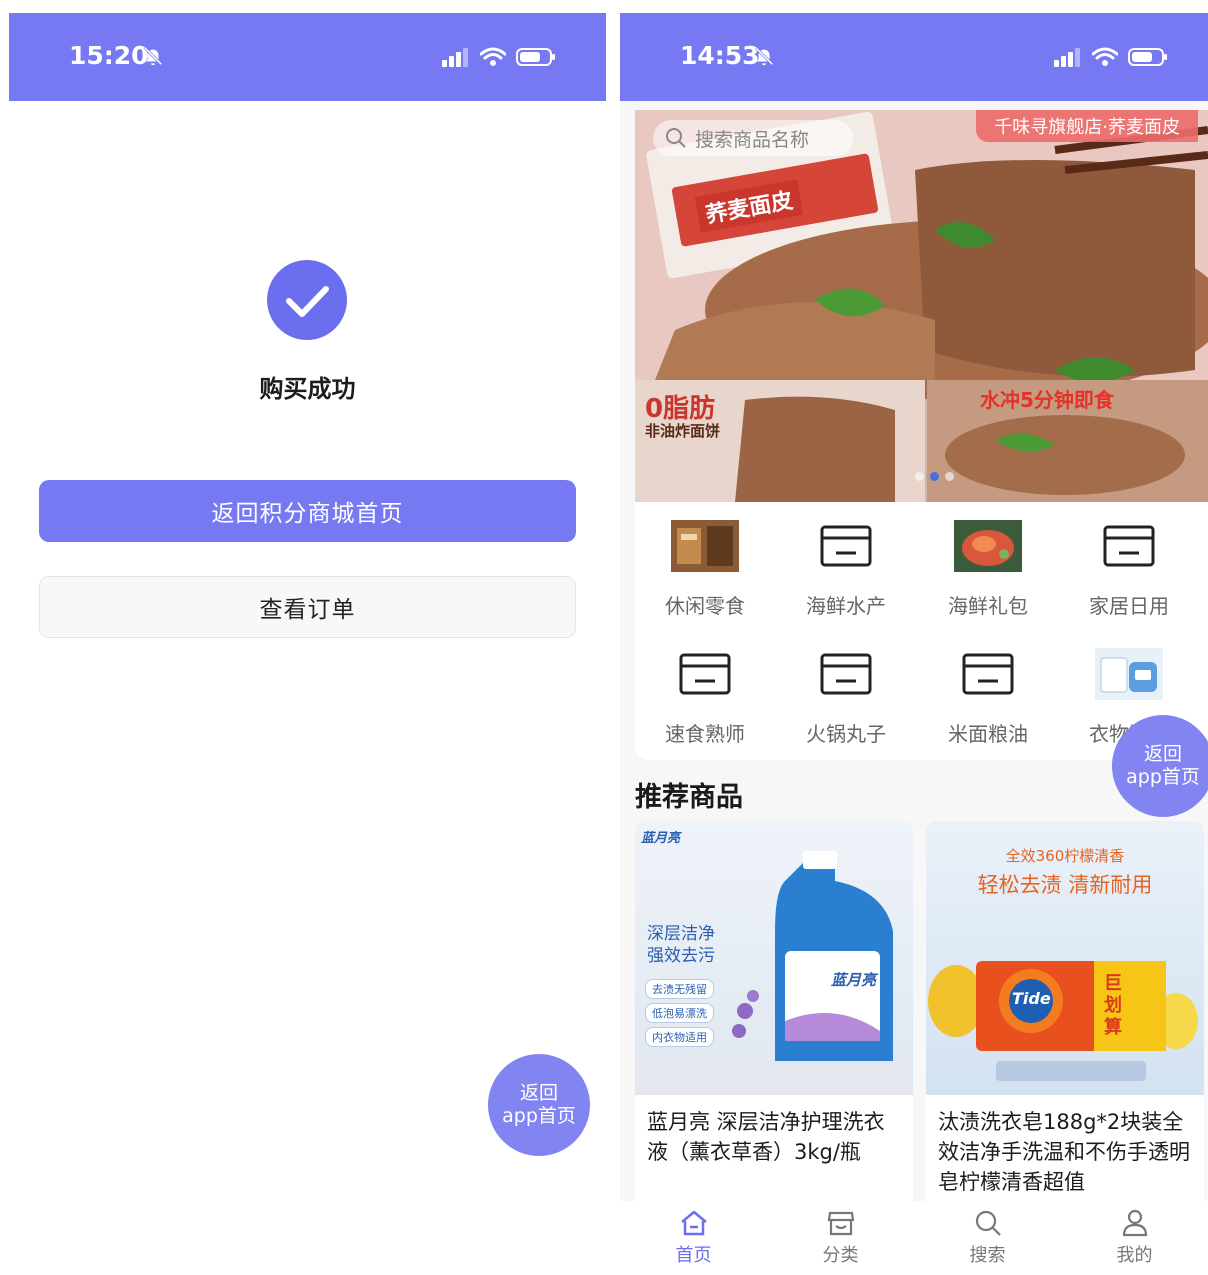  What do you see at coordinates (987, 1238) in the screenshot?
I see `tab-search: 搜索` at bounding box center [987, 1238].